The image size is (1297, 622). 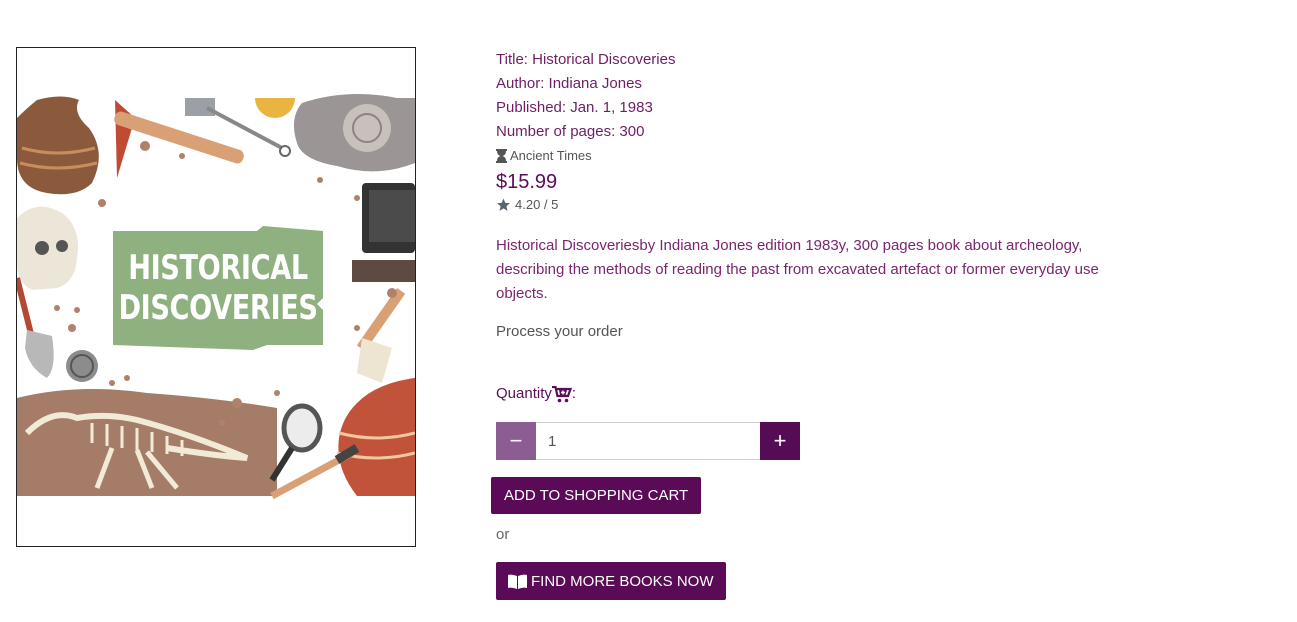 What do you see at coordinates (574, 393) in the screenshot?
I see `quantity-label-colon: :` at bounding box center [574, 393].